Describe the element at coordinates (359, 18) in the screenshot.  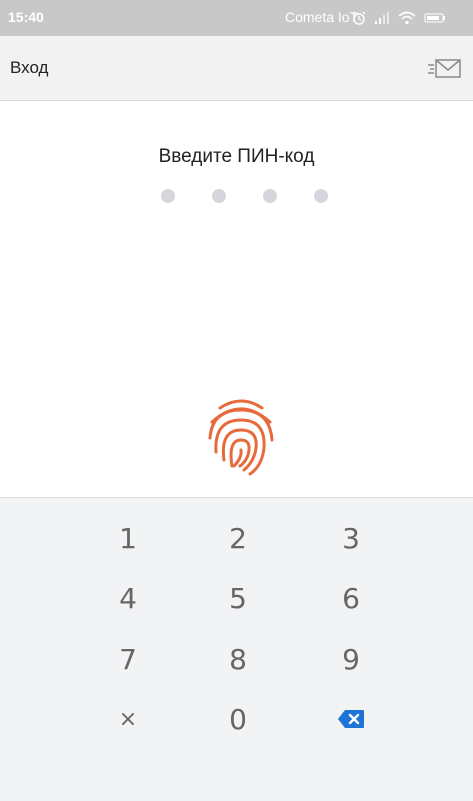
I see `alarm-icon` at that location.